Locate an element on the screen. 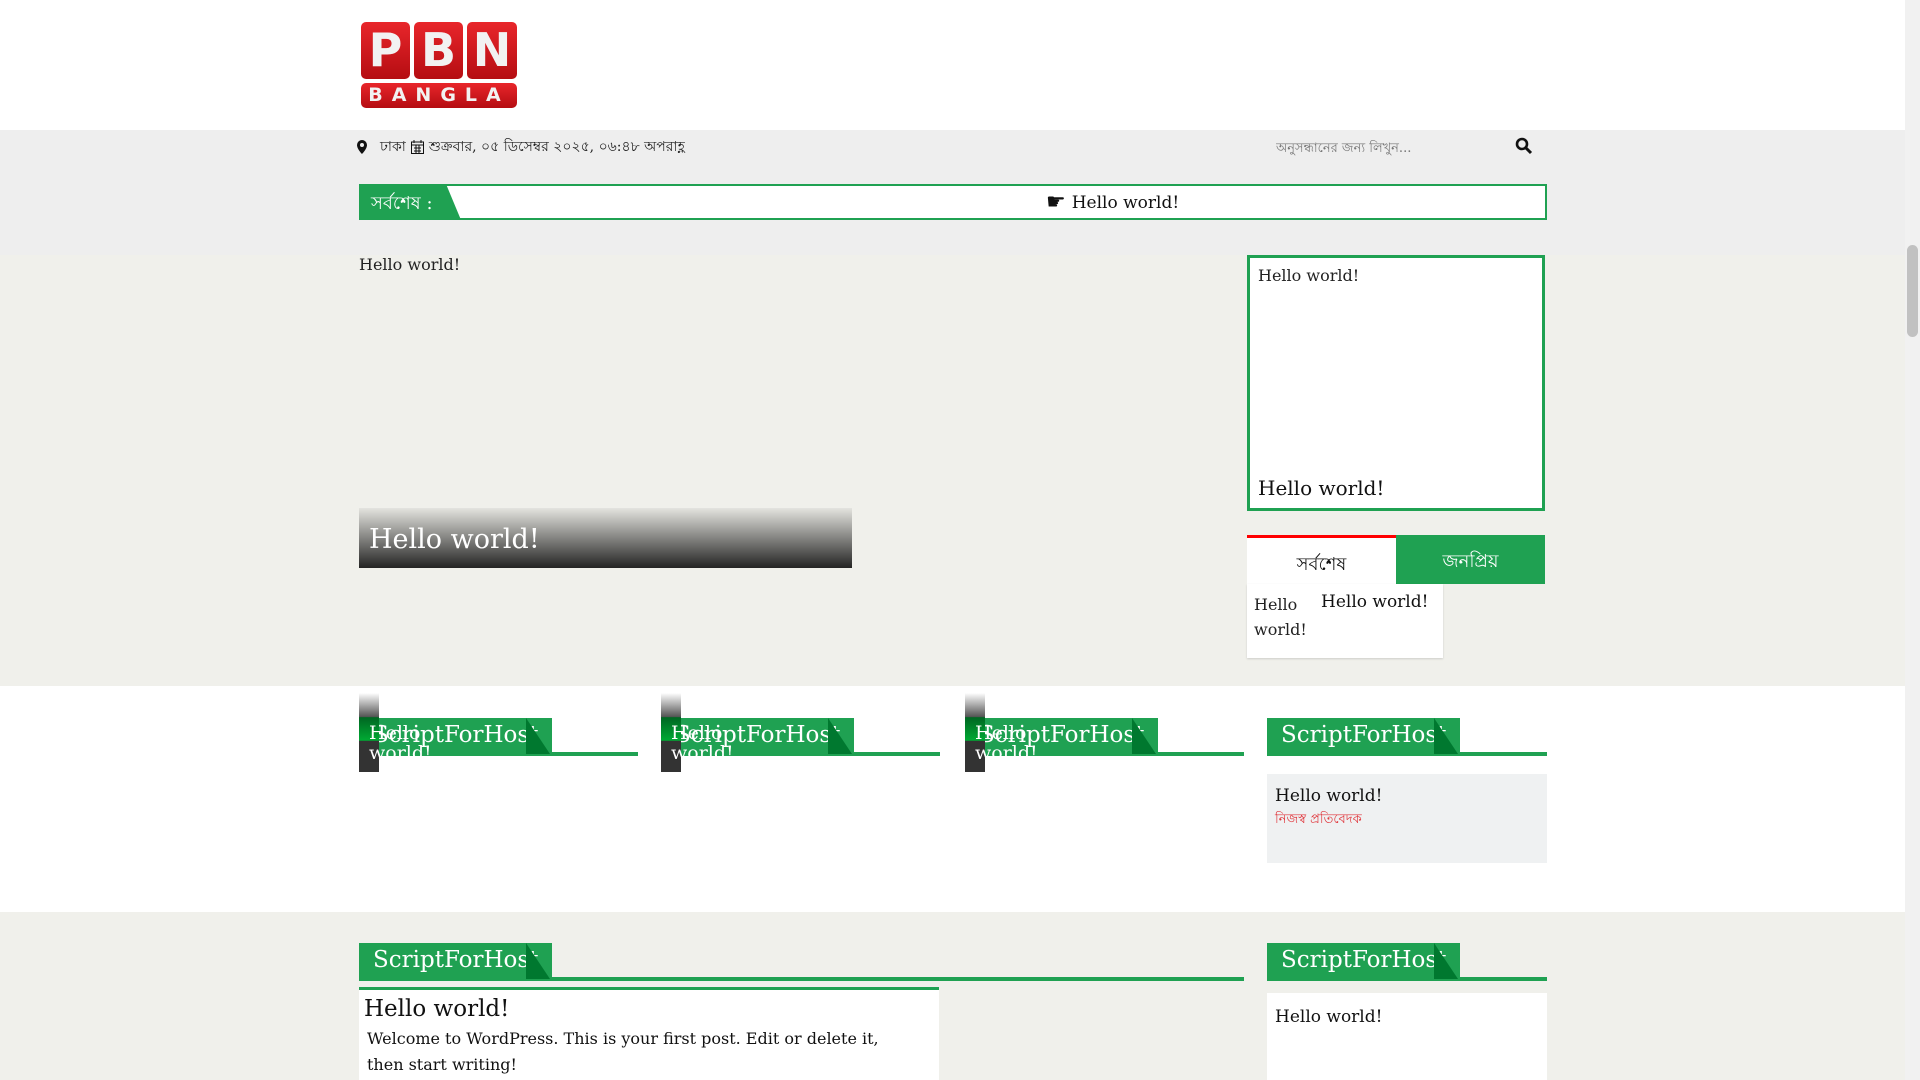 The height and width of the screenshot is (1080, 1920). tab-popular: জনপ্রিয় is located at coordinates (1470, 559).